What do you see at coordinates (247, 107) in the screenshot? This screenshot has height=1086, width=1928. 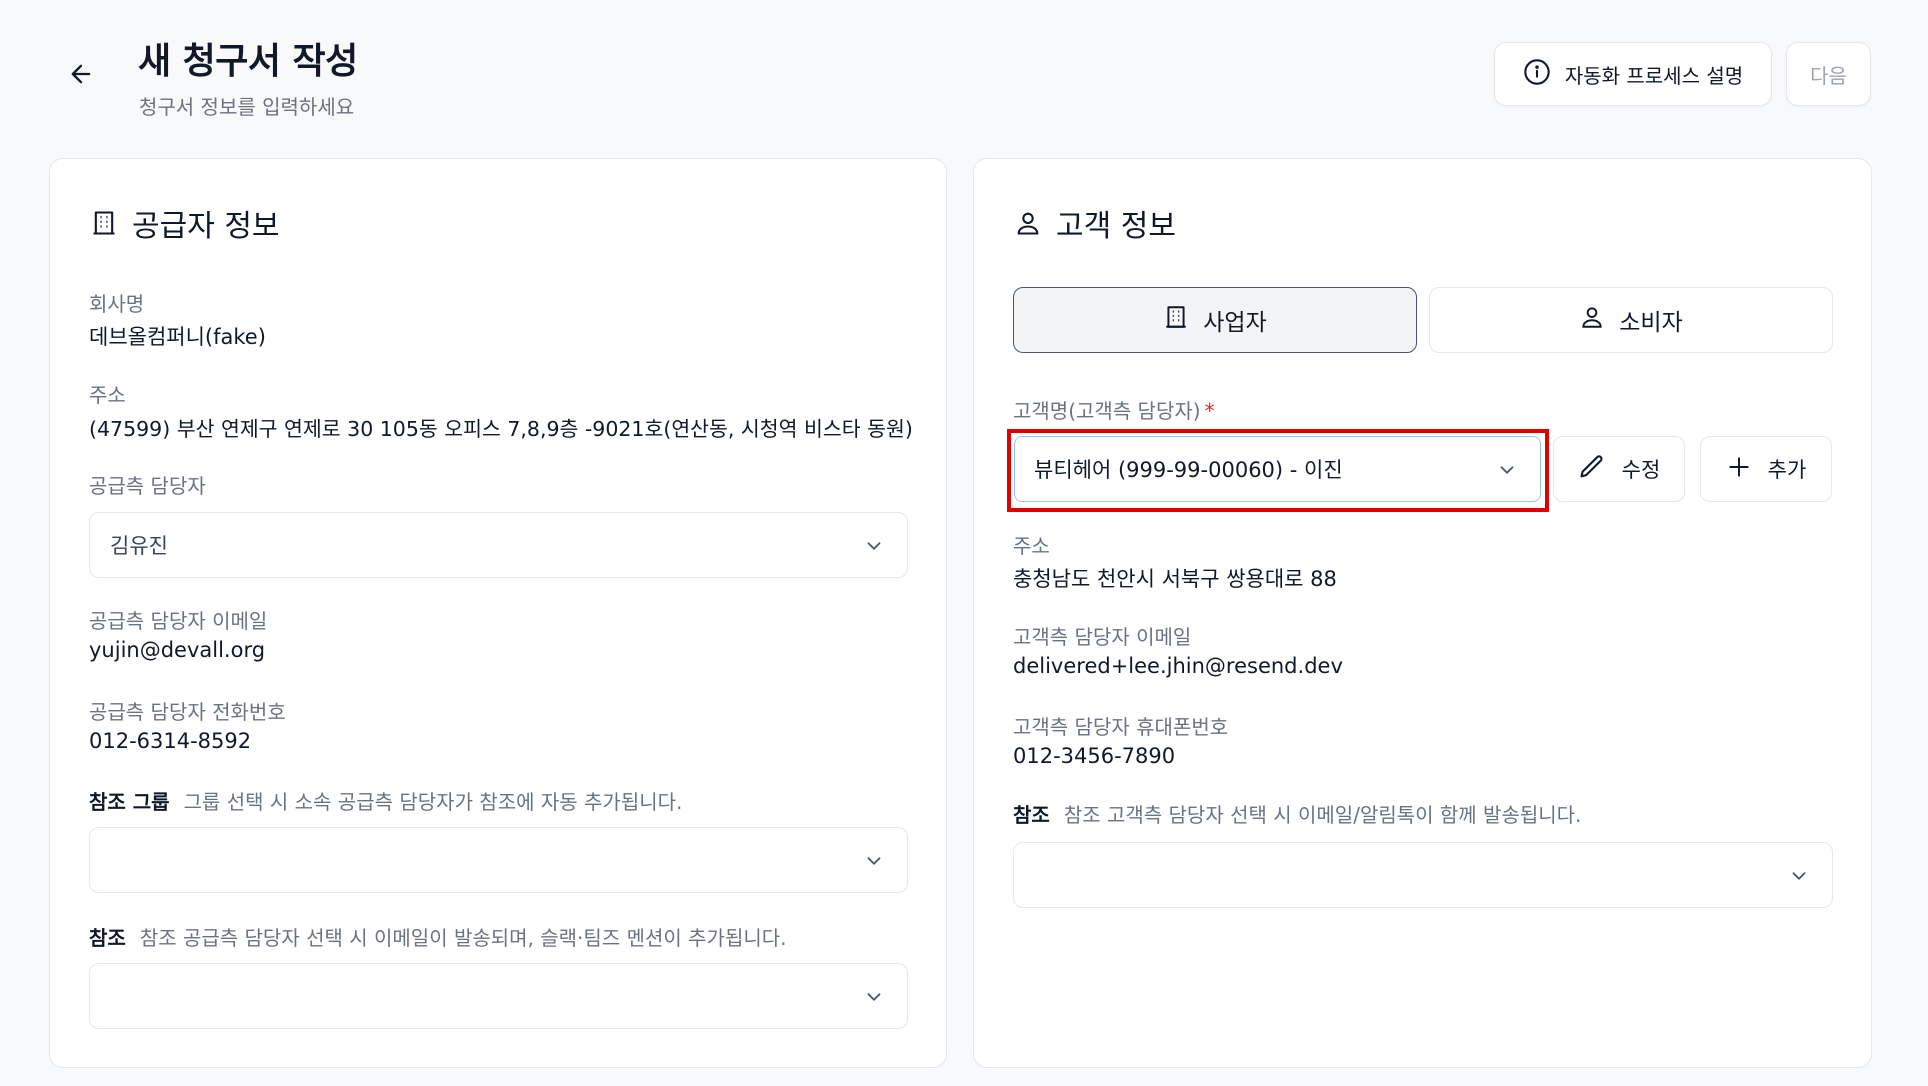 I see `page-subtitle: 청구서 정보를 입력하세요` at bounding box center [247, 107].